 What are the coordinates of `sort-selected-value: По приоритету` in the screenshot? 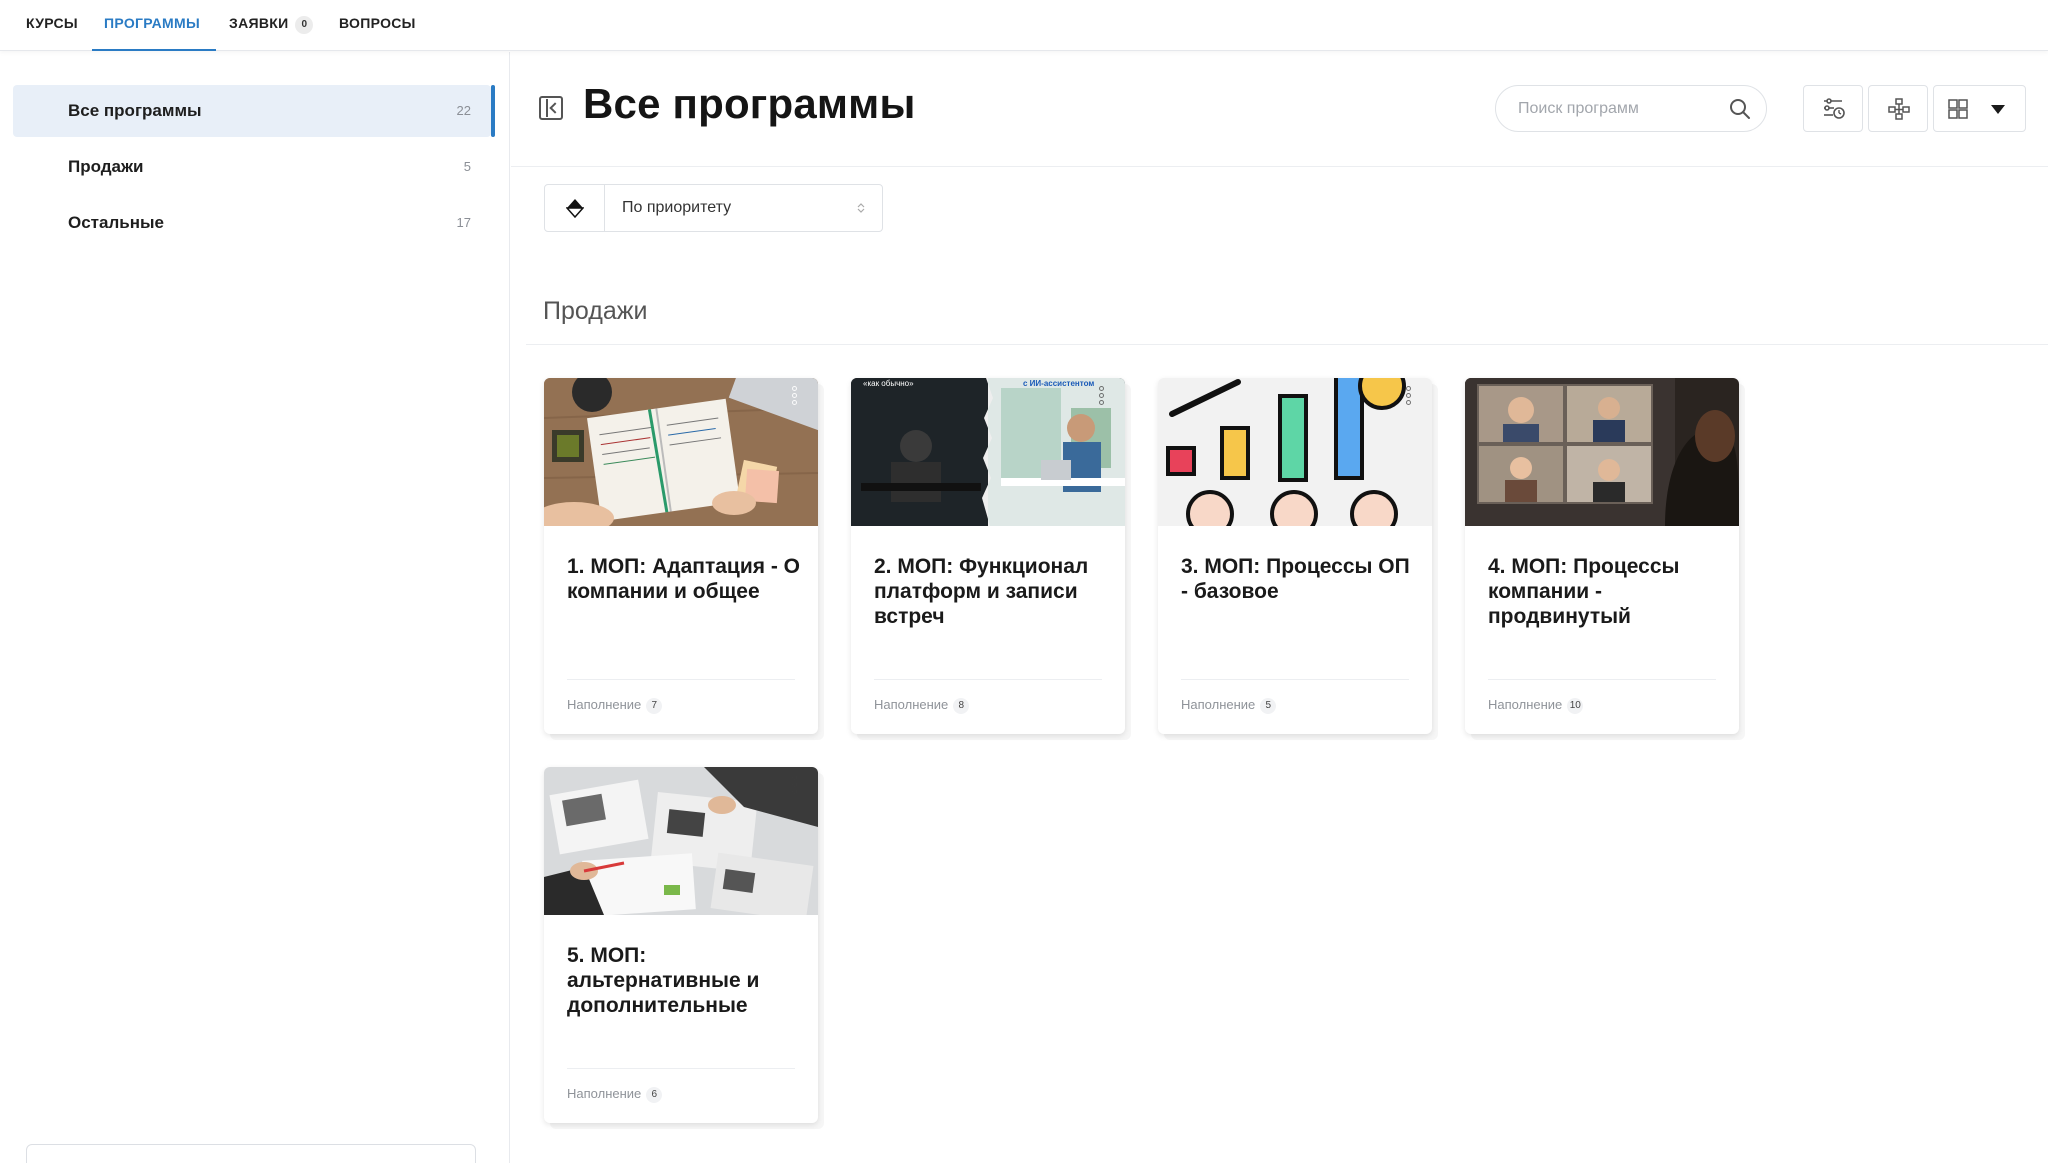 It's located at (677, 207).